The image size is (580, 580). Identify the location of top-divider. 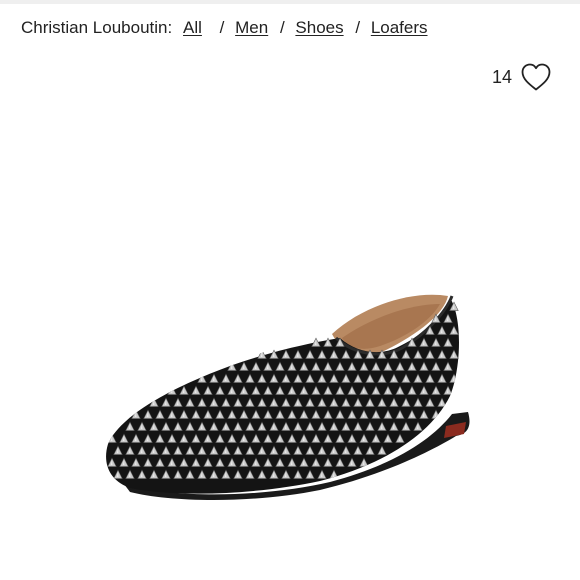
(290, 2).